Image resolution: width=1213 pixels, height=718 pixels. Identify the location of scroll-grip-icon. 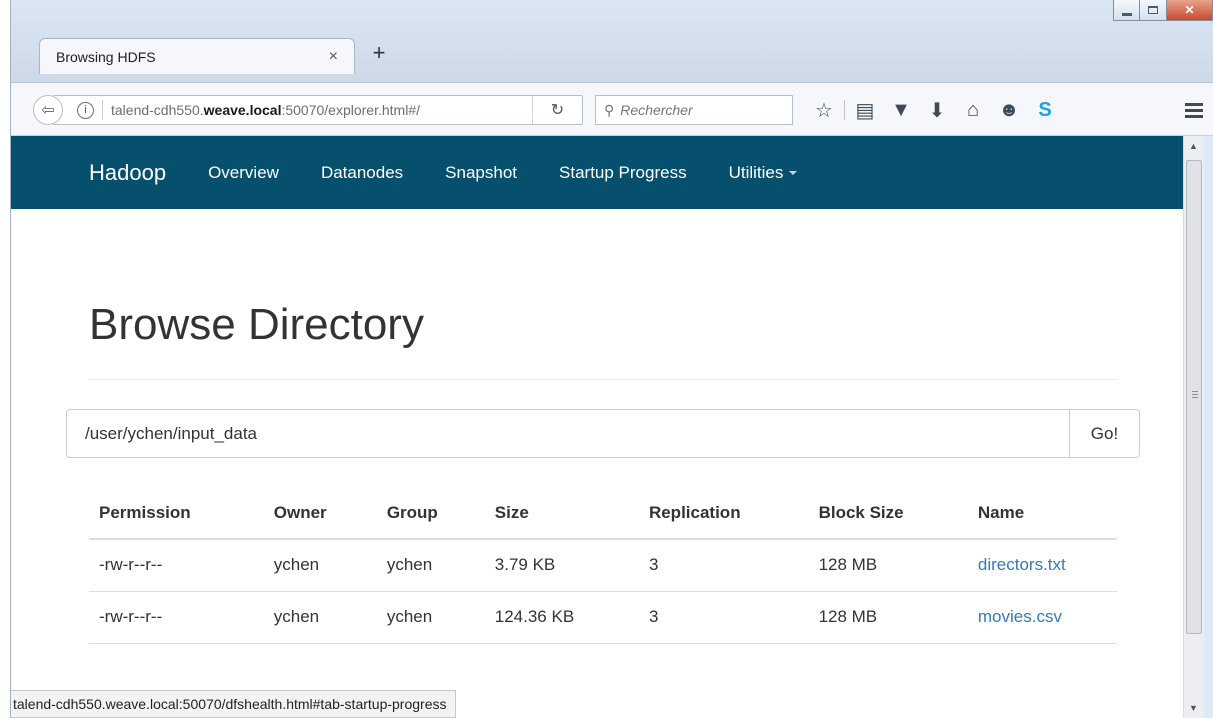
(1195, 395).